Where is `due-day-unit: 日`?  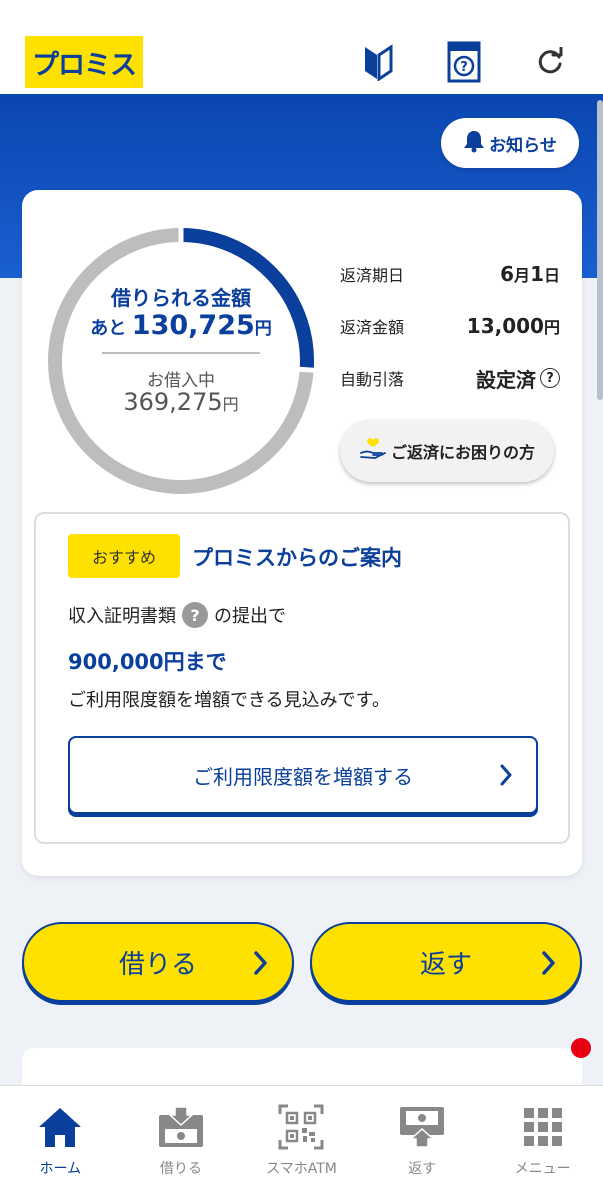 due-day-unit: 日 is located at coordinates (551, 275).